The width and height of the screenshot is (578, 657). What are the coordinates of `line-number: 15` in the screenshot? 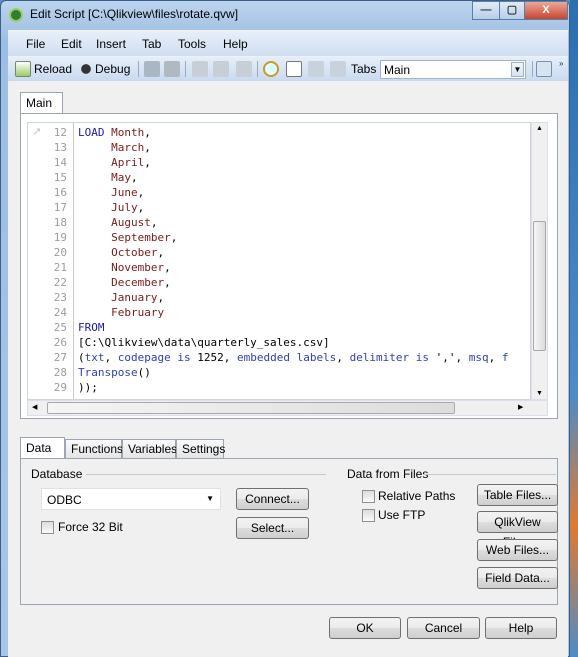 It's located at (60, 177).